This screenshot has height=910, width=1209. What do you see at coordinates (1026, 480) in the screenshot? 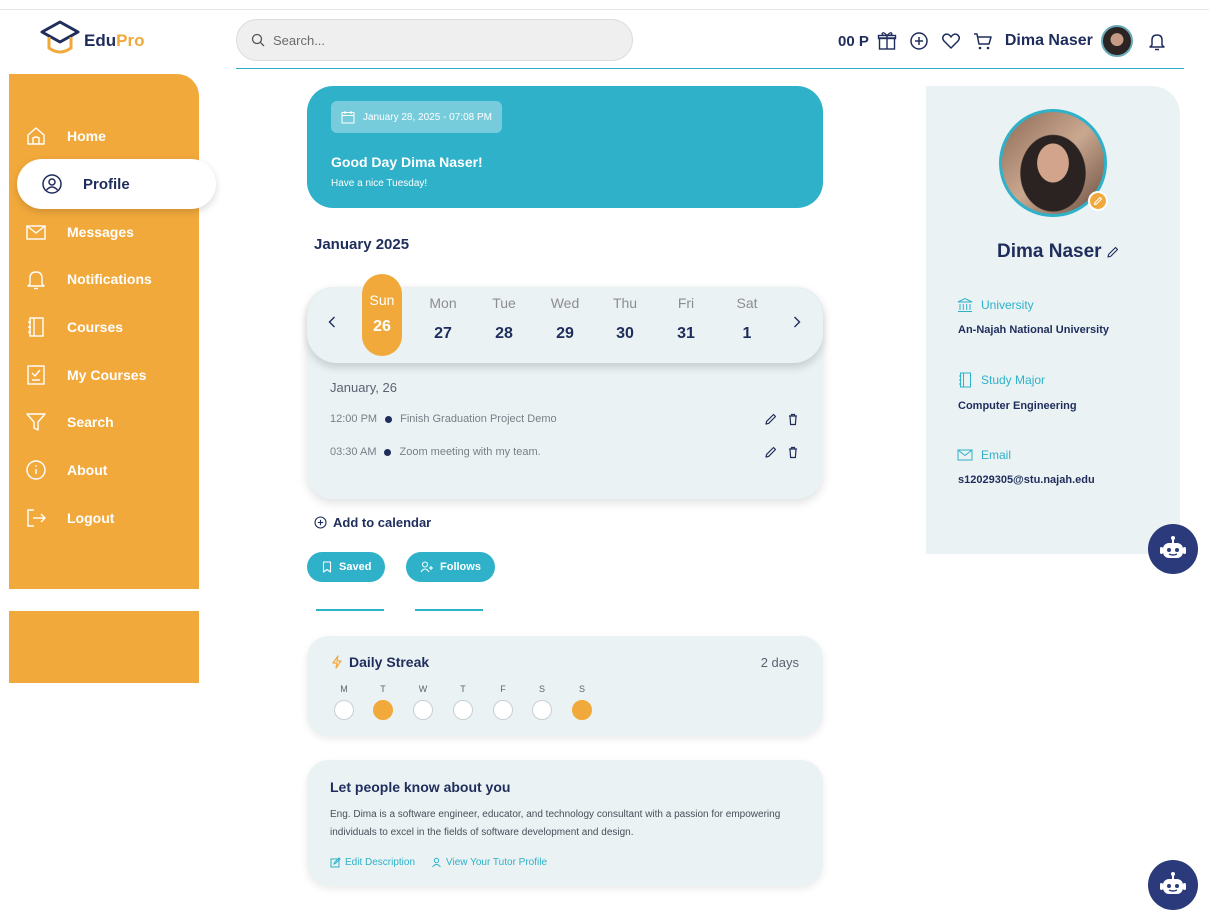
I see `email-value: s12029305@stu.najah.edu` at bounding box center [1026, 480].